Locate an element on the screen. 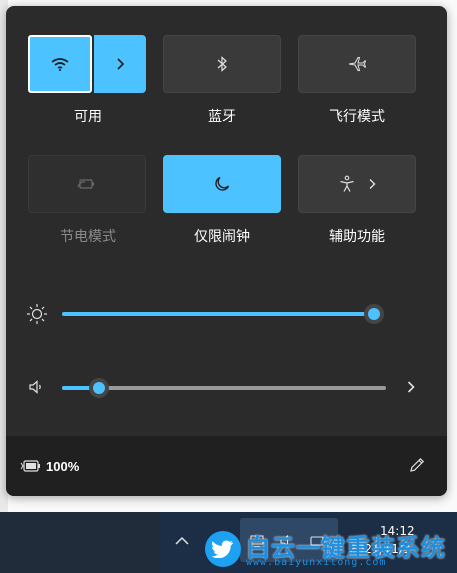 This screenshot has height=573, width=457. moon-icon is located at coordinates (222, 183).